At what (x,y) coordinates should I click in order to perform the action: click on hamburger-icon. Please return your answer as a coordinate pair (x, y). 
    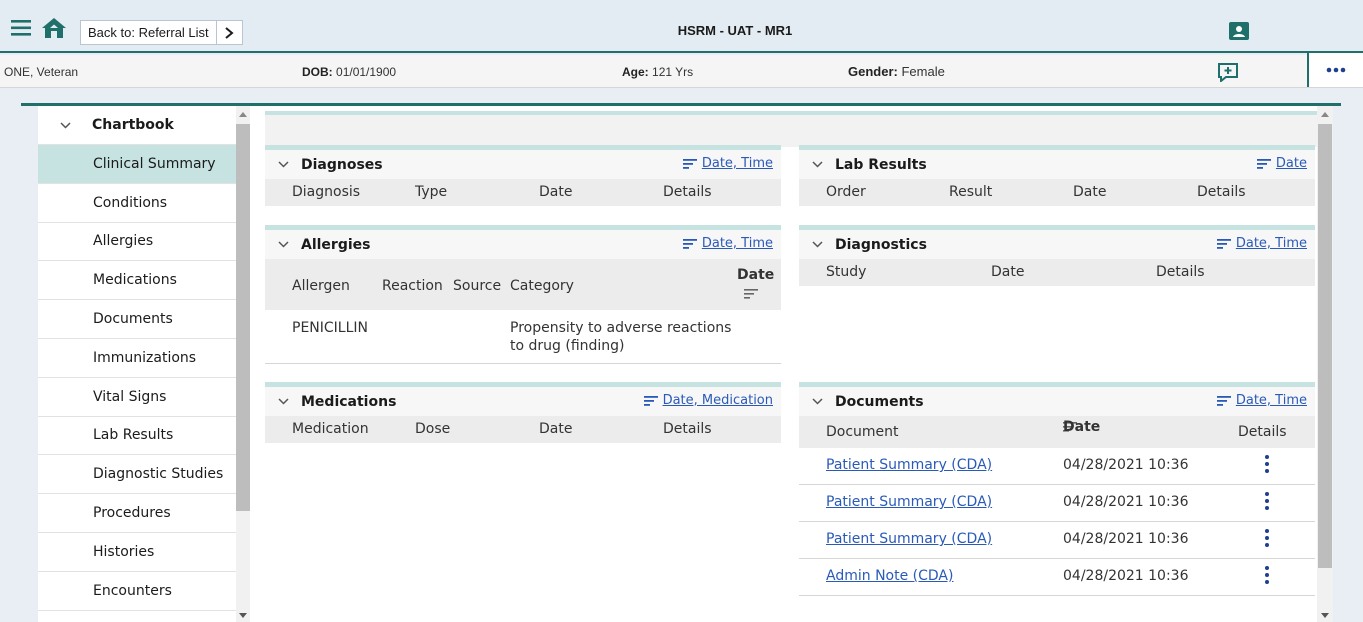
    Looking at the image, I should click on (21, 28).